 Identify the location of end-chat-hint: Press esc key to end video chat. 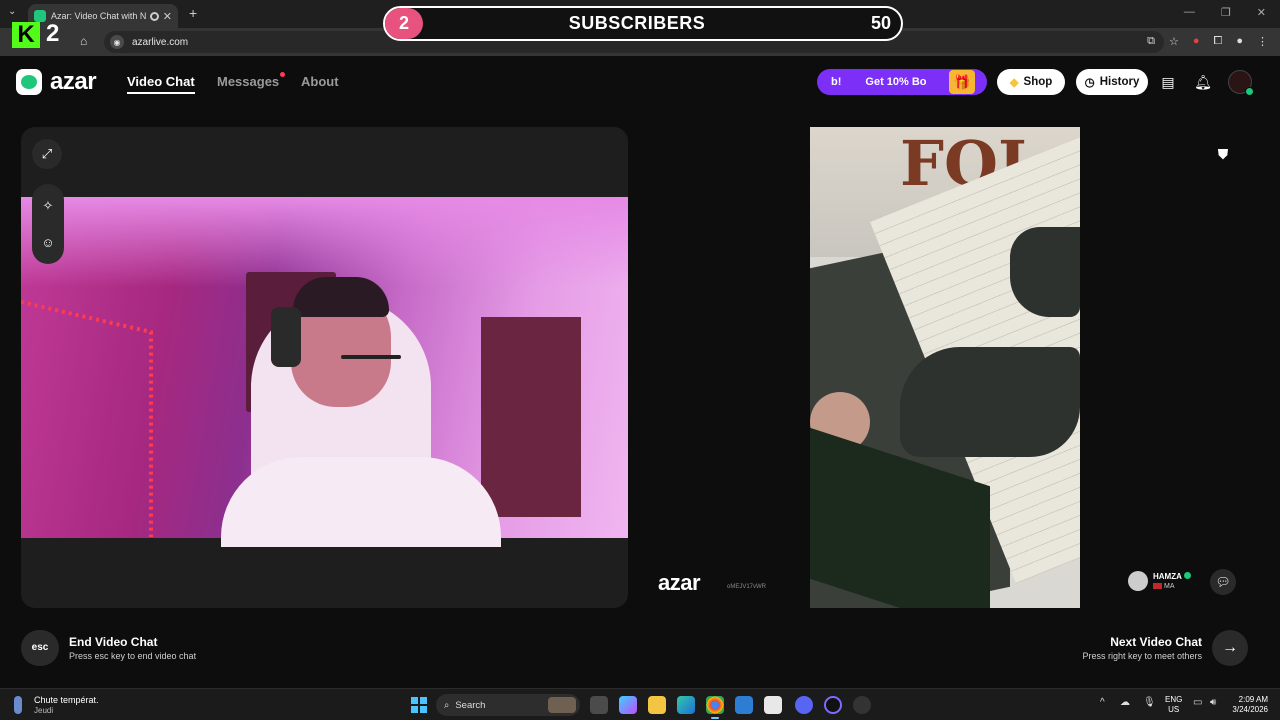
(133, 656).